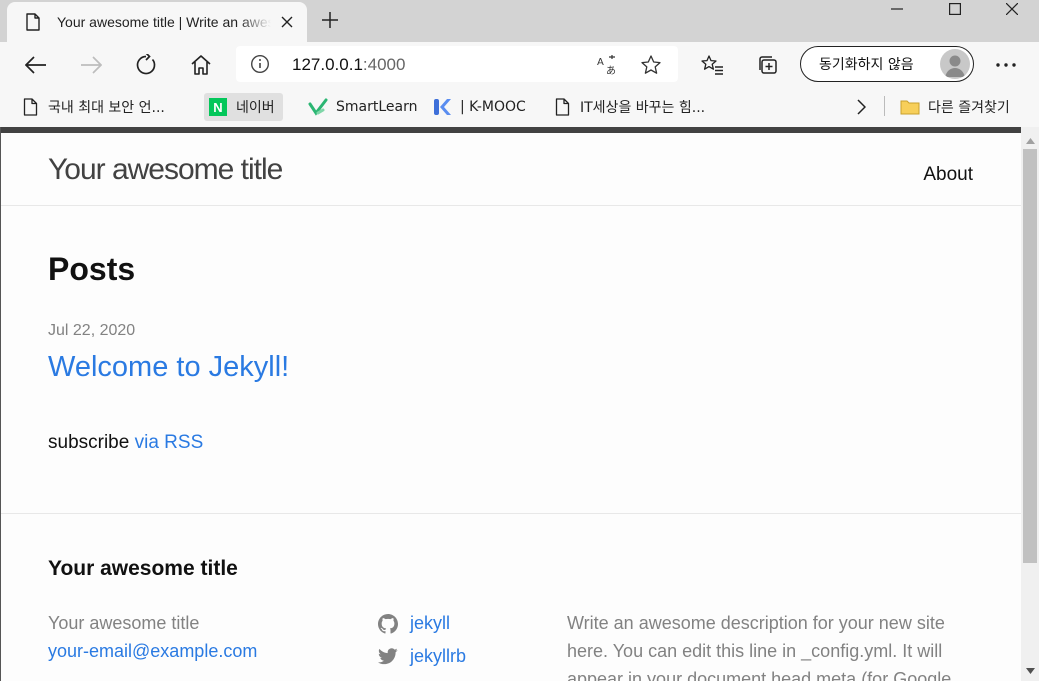 This screenshot has width=1039, height=681. I want to click on url-text: 127.0.0.1:4000, so click(348, 65).